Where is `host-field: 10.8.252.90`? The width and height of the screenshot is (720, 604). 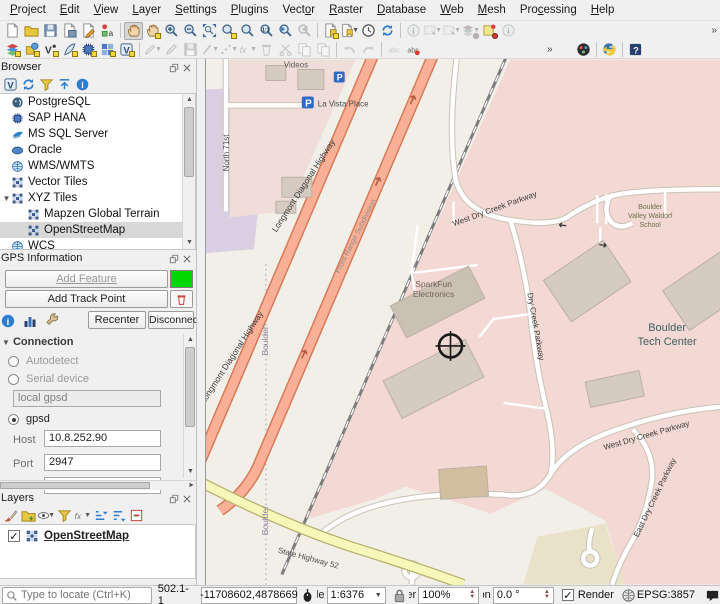 host-field: 10.8.252.90 is located at coordinates (102, 438).